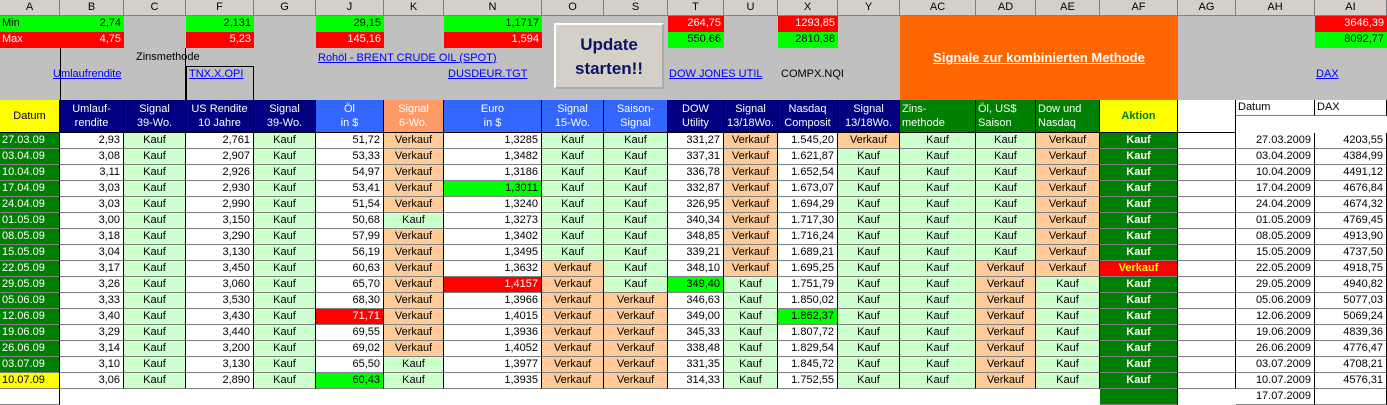 Image resolution: width=1387 pixels, height=405 pixels. What do you see at coordinates (1207, 333) in the screenshot?
I see `cell-ag-r12` at bounding box center [1207, 333].